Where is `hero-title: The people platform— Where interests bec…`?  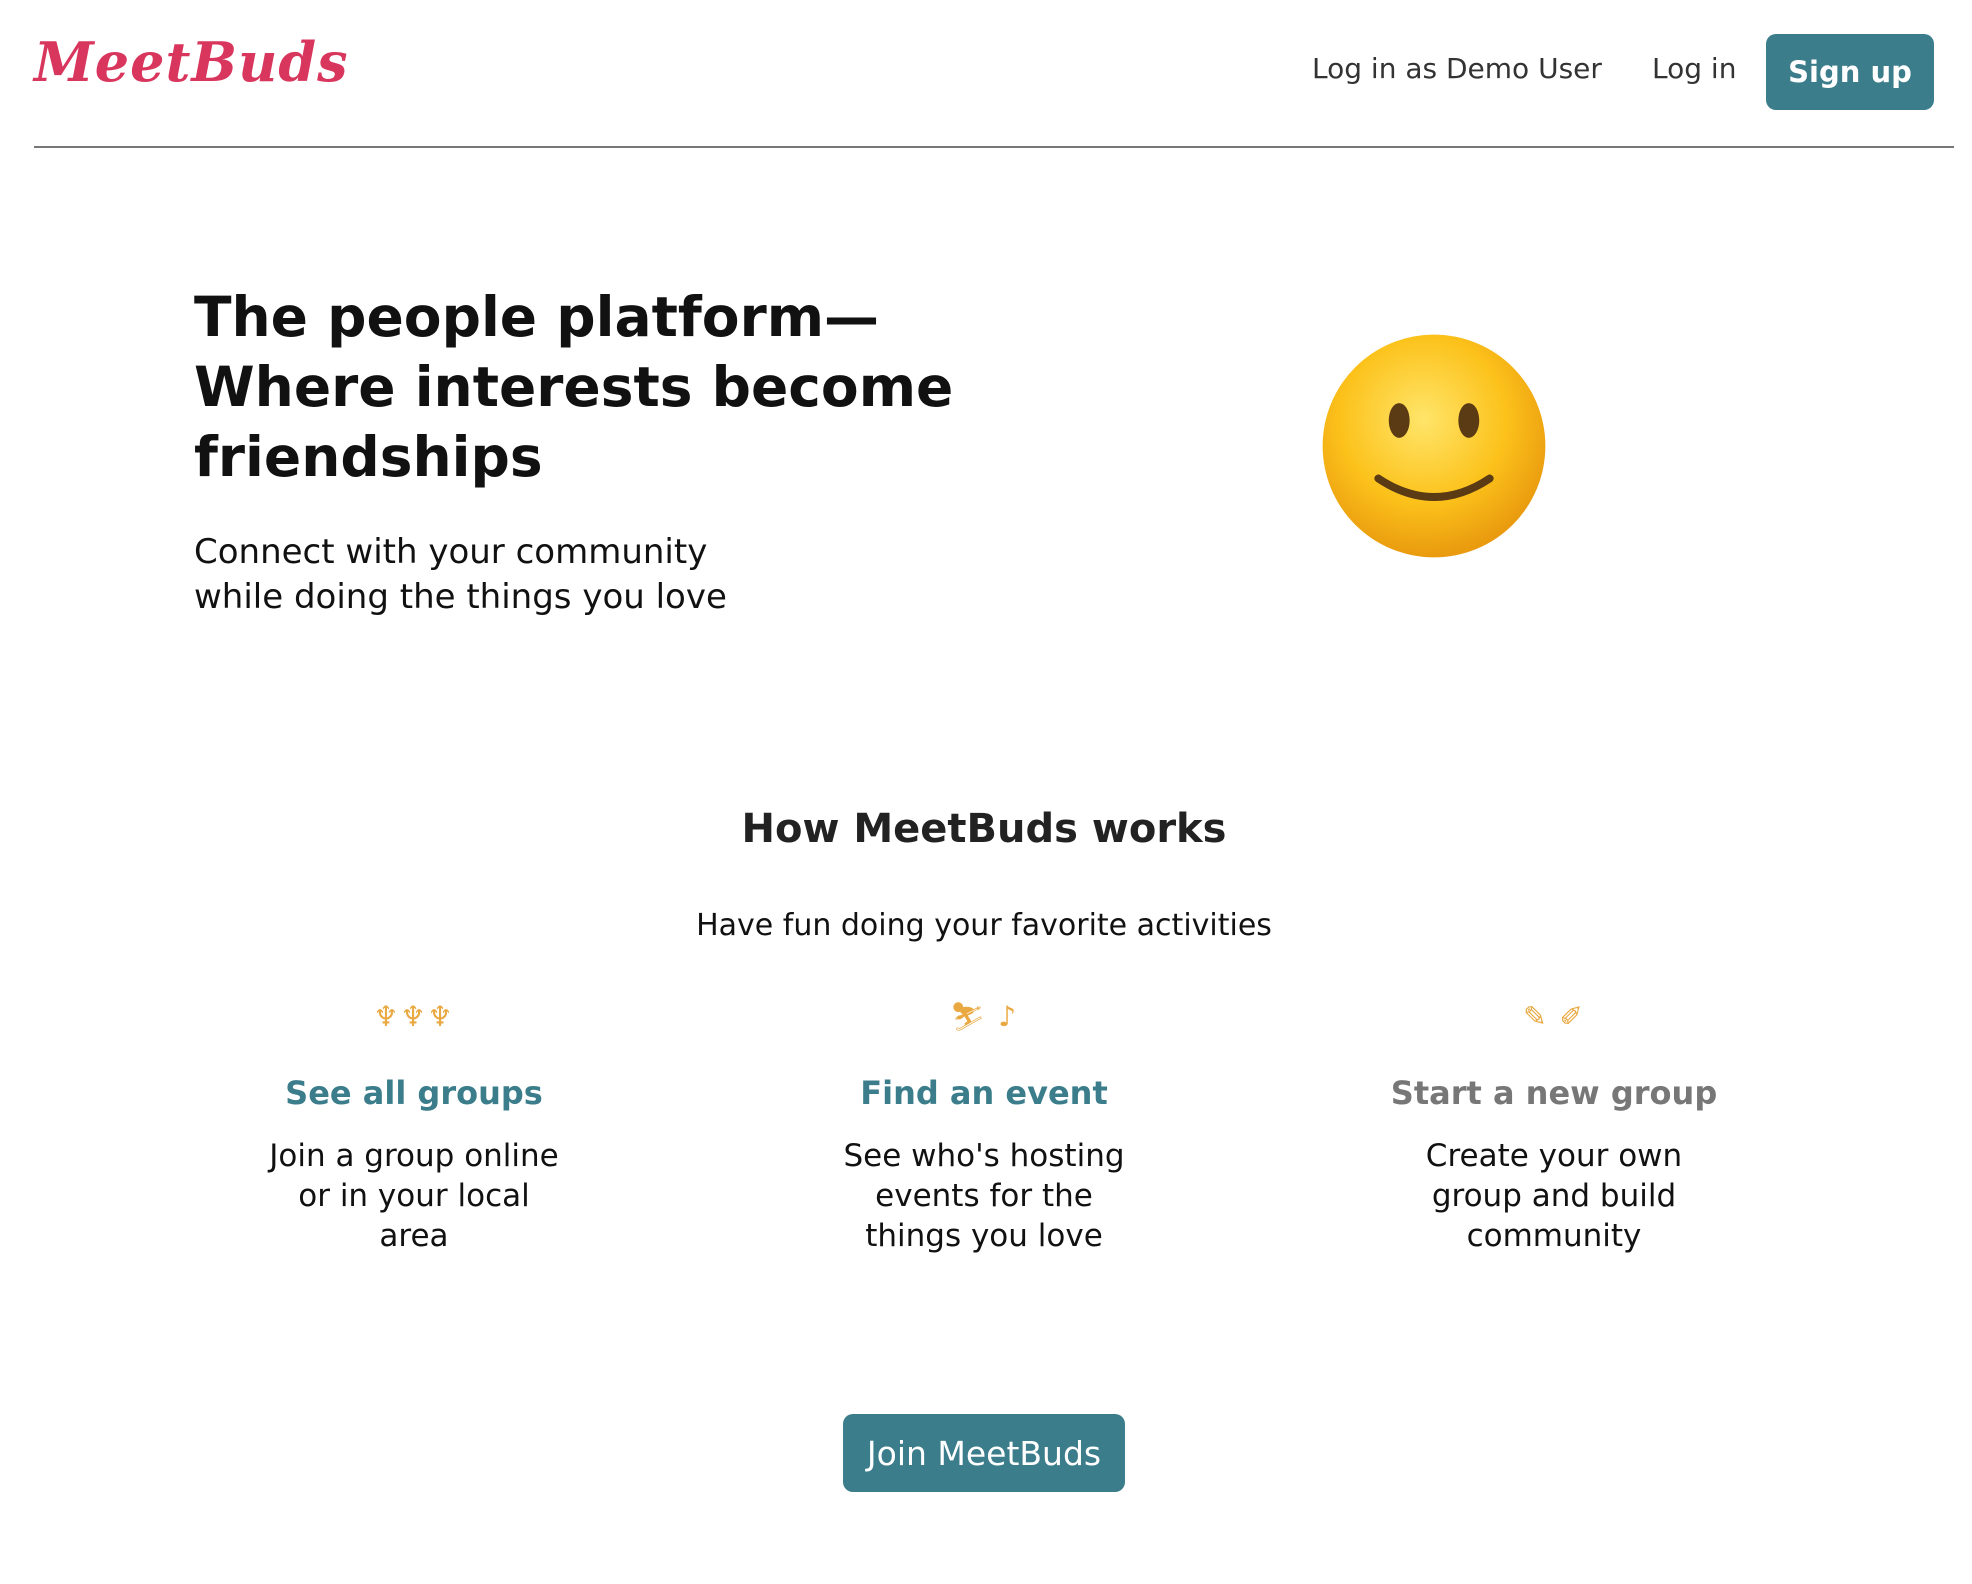
hero-title: The people platform— Where interests bec… is located at coordinates (574, 387).